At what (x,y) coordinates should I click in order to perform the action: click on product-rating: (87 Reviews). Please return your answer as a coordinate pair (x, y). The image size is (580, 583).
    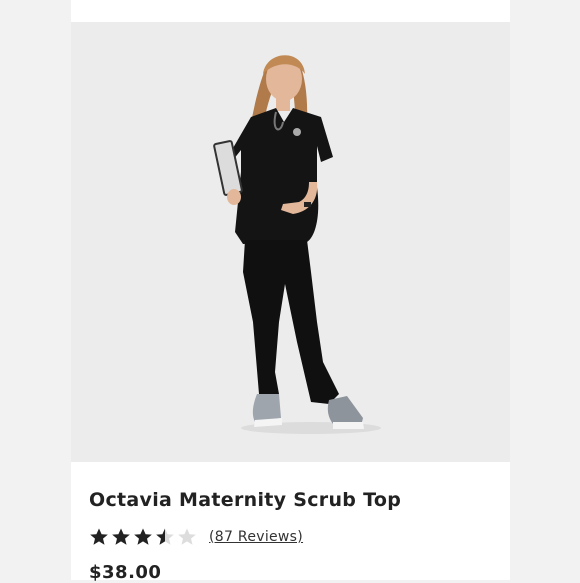
    Looking at the image, I should click on (196, 537).